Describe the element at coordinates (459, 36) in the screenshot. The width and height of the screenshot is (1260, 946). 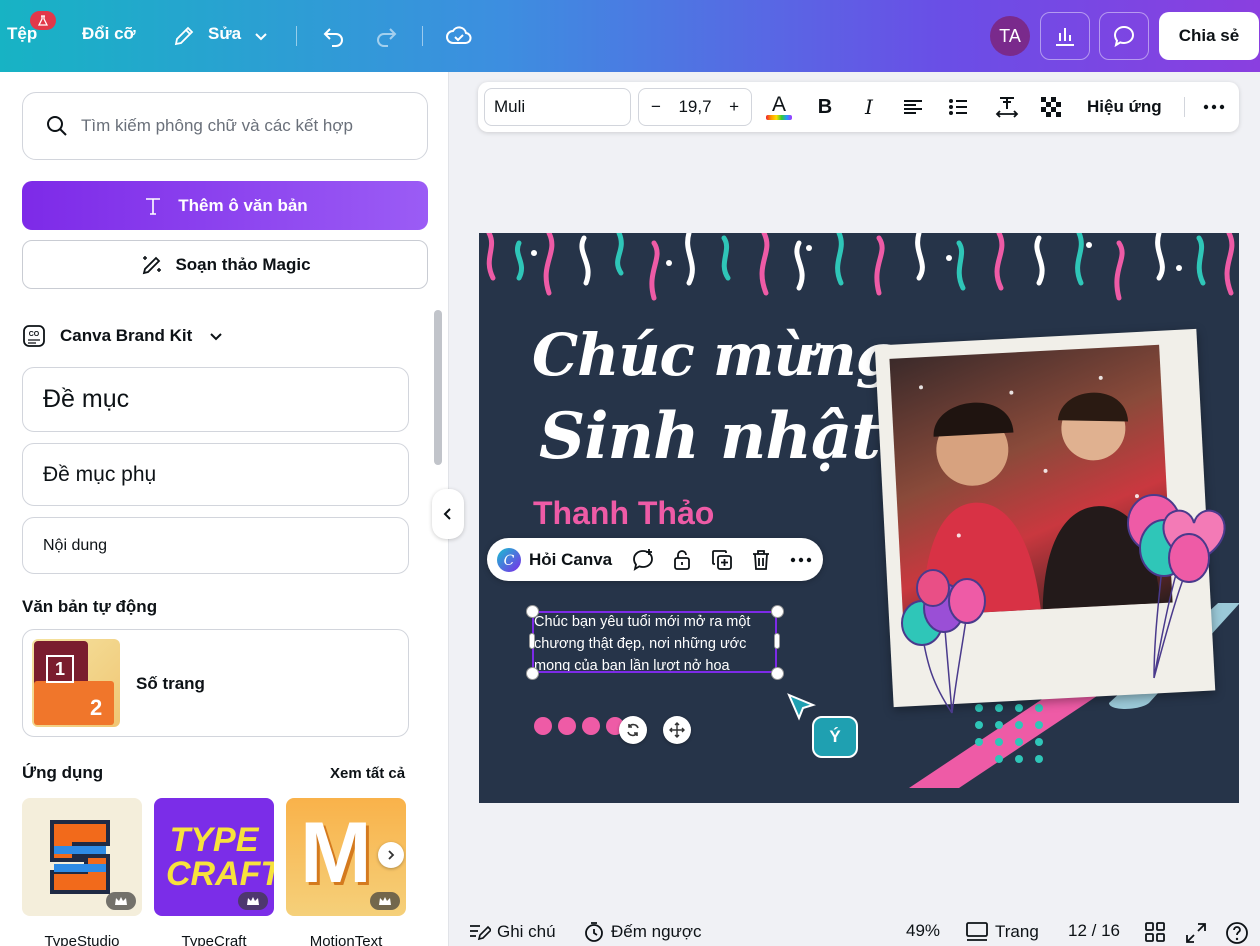
I see `cloud-saved-icon` at that location.